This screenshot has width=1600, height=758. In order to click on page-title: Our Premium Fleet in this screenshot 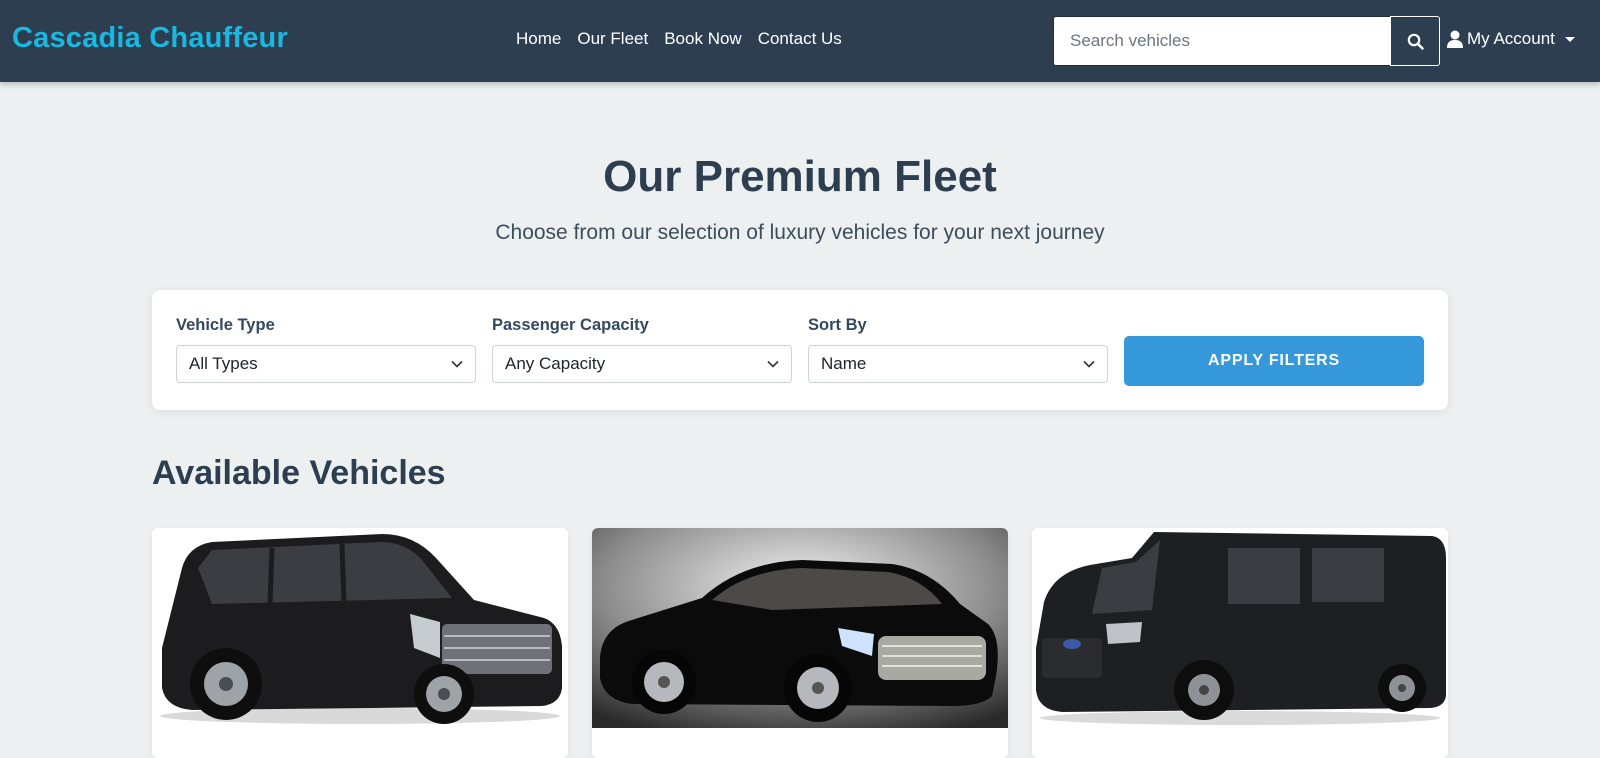, I will do `click(800, 176)`.